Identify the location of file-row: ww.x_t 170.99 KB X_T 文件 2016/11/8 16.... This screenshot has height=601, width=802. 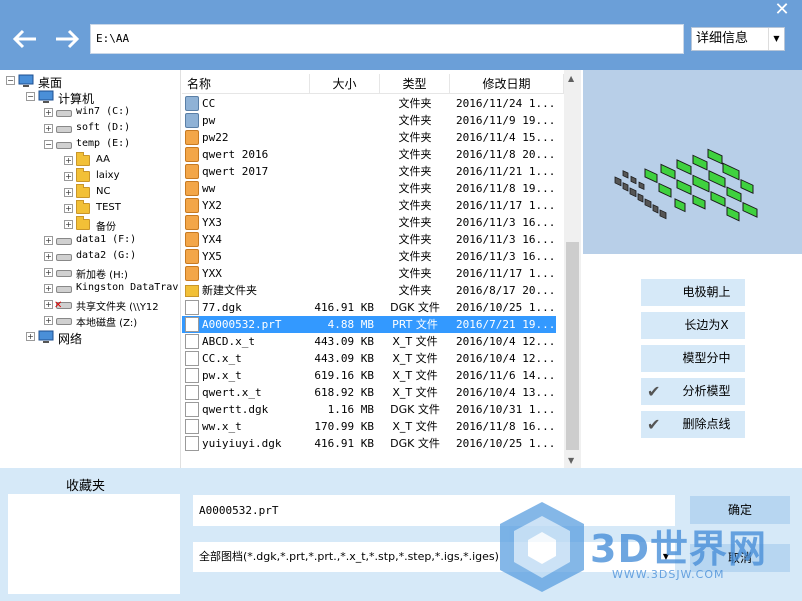
(369, 426).